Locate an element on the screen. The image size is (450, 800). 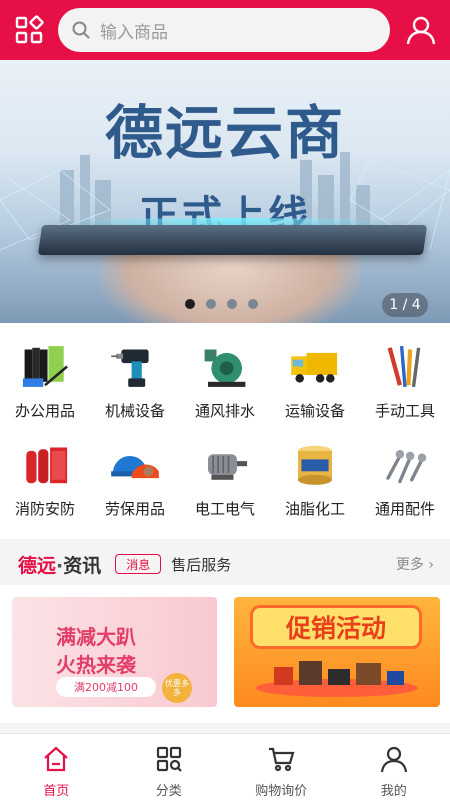
motor-icon is located at coordinates (228, 467).